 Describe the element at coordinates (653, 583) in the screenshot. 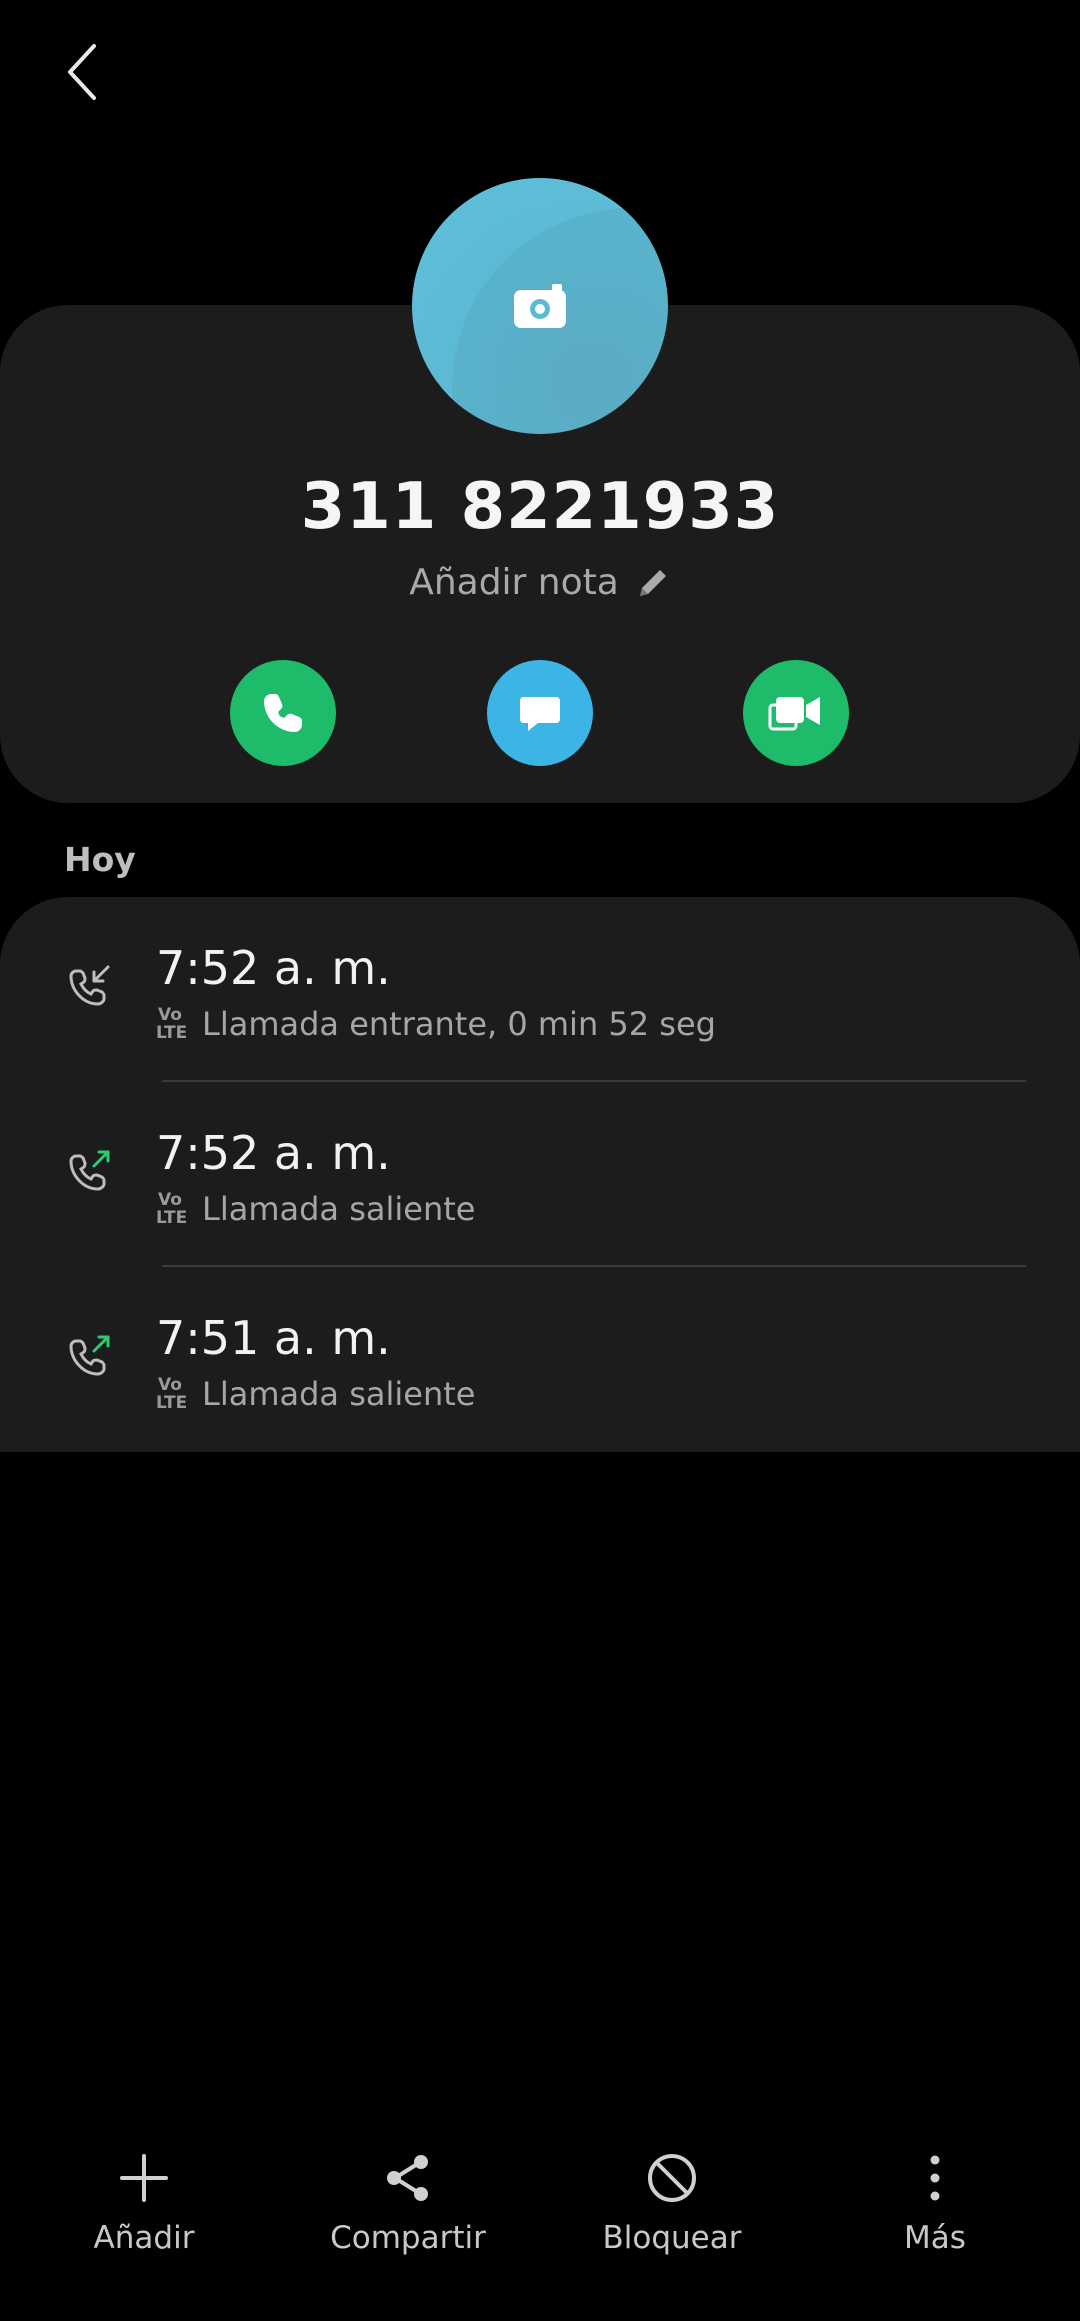

I see `pencil-icon` at that location.